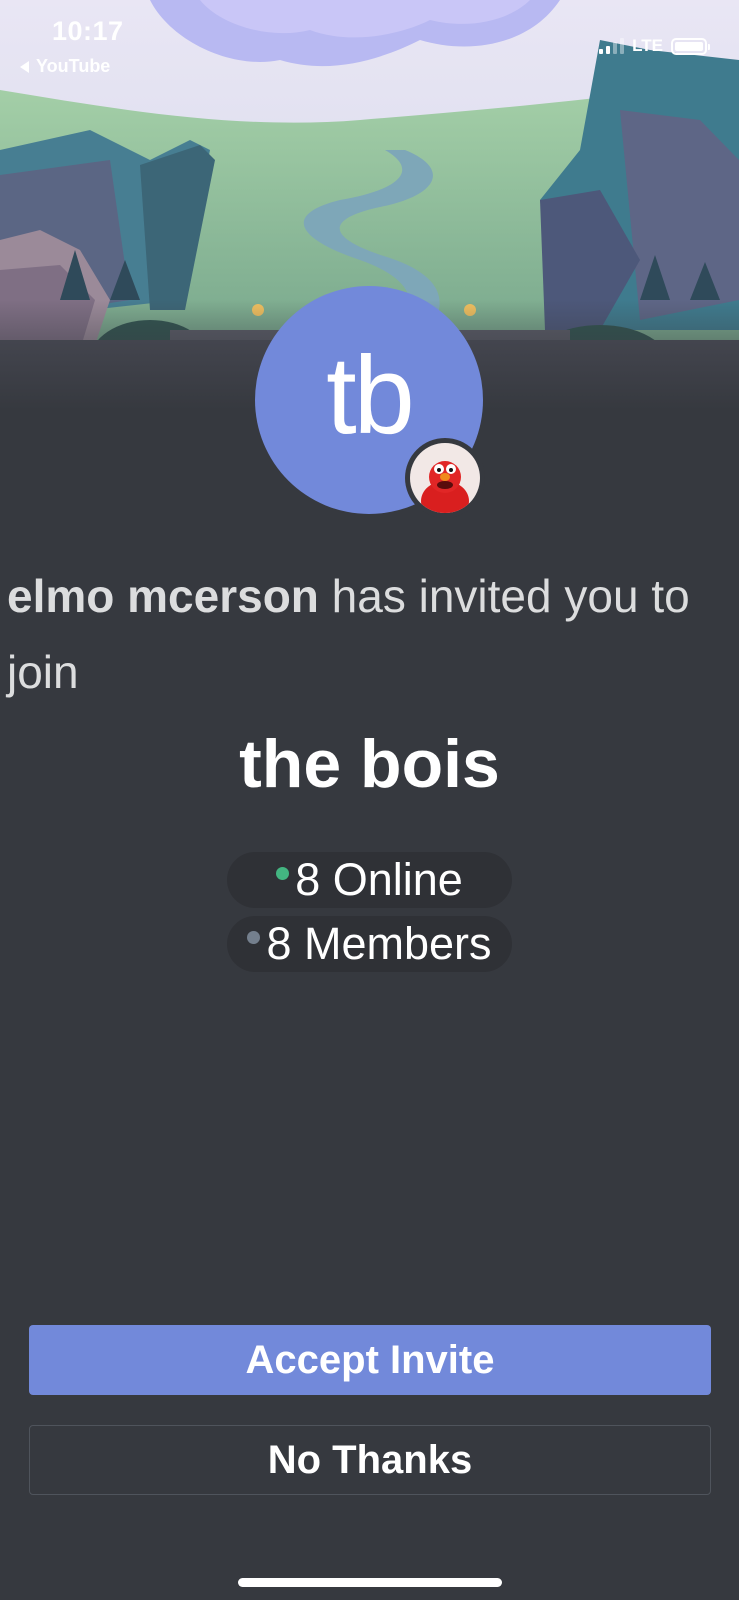 The height and width of the screenshot is (1600, 739). I want to click on status-bar: 10:17 YouTube LTE, so click(369, 45).